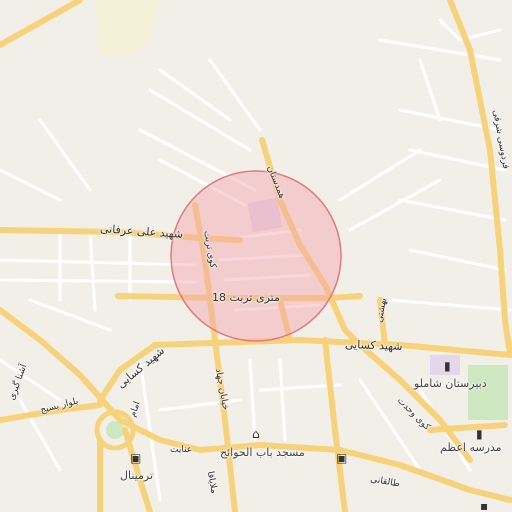 This screenshot has width=512, height=512. What do you see at coordinates (136, 475) in the screenshot?
I see `poi-label-terminal: ترمینال` at bounding box center [136, 475].